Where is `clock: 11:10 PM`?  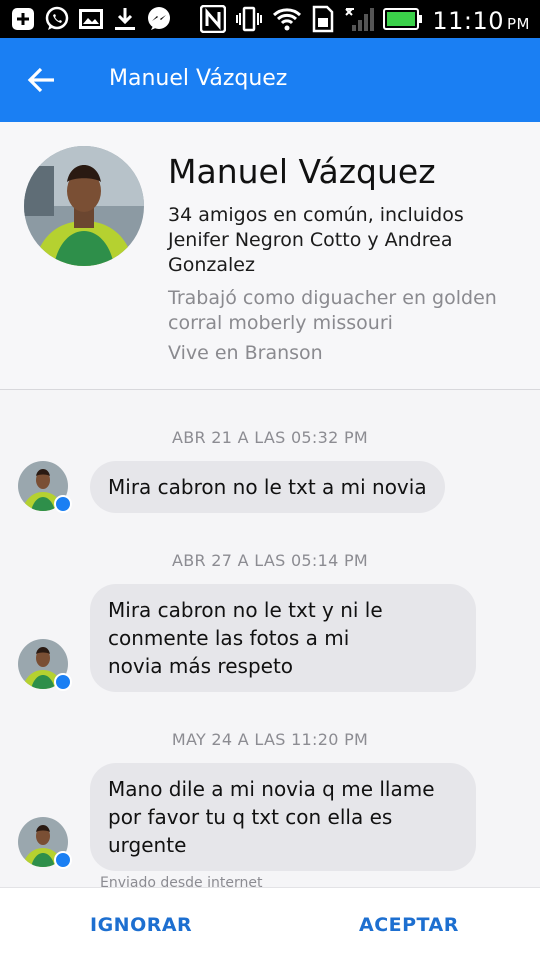
clock: 11:10 PM is located at coordinates (481, 21).